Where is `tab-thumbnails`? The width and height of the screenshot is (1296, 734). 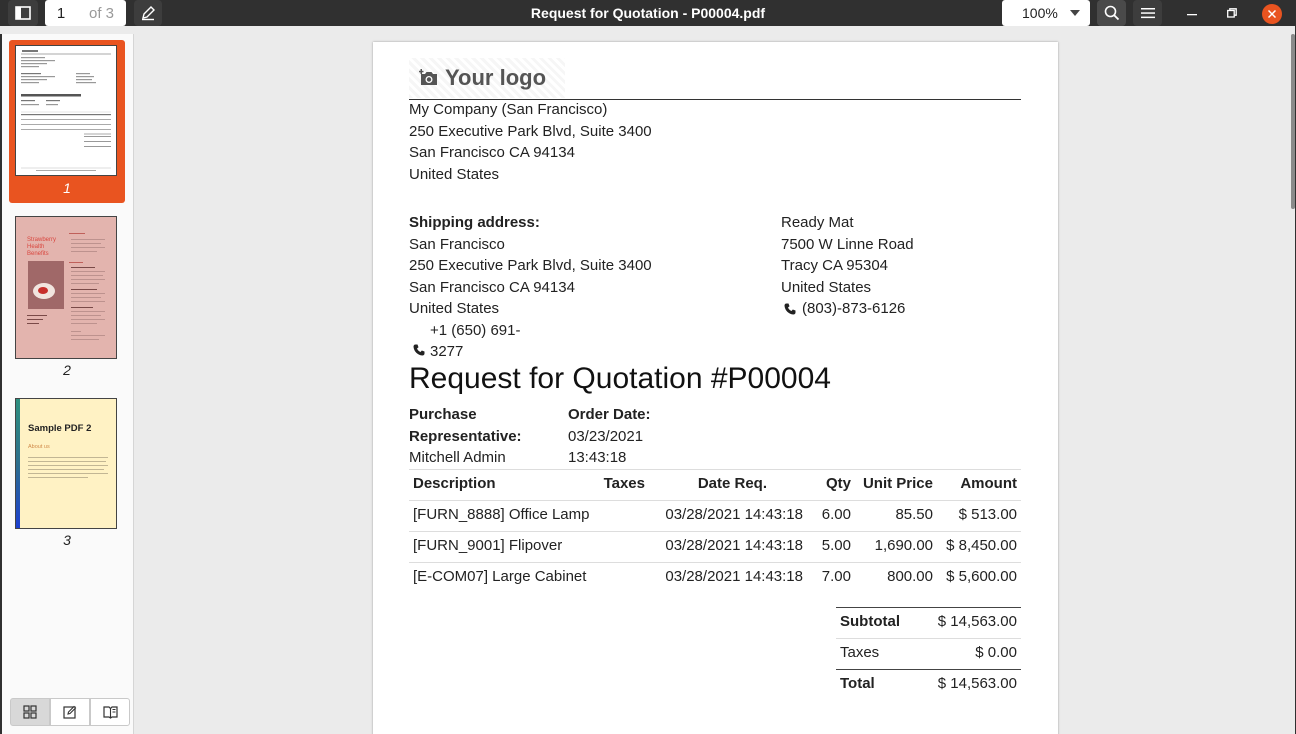 tab-thumbnails is located at coordinates (30, 712).